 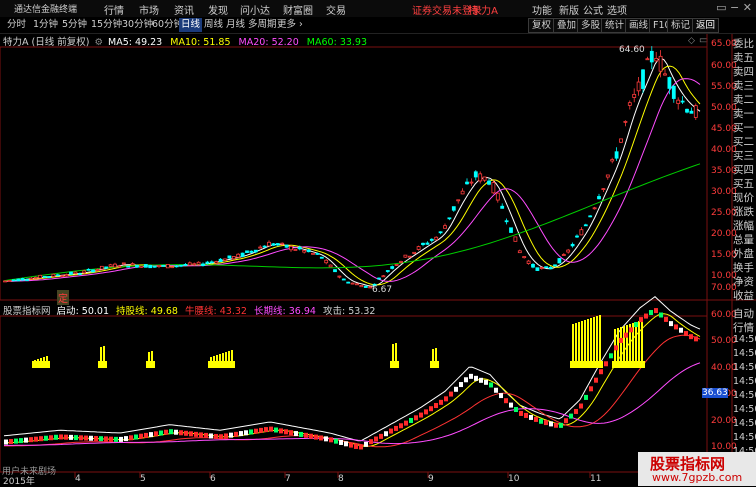 I want to click on quote-panel-row: 收益, so click(x=743, y=296).